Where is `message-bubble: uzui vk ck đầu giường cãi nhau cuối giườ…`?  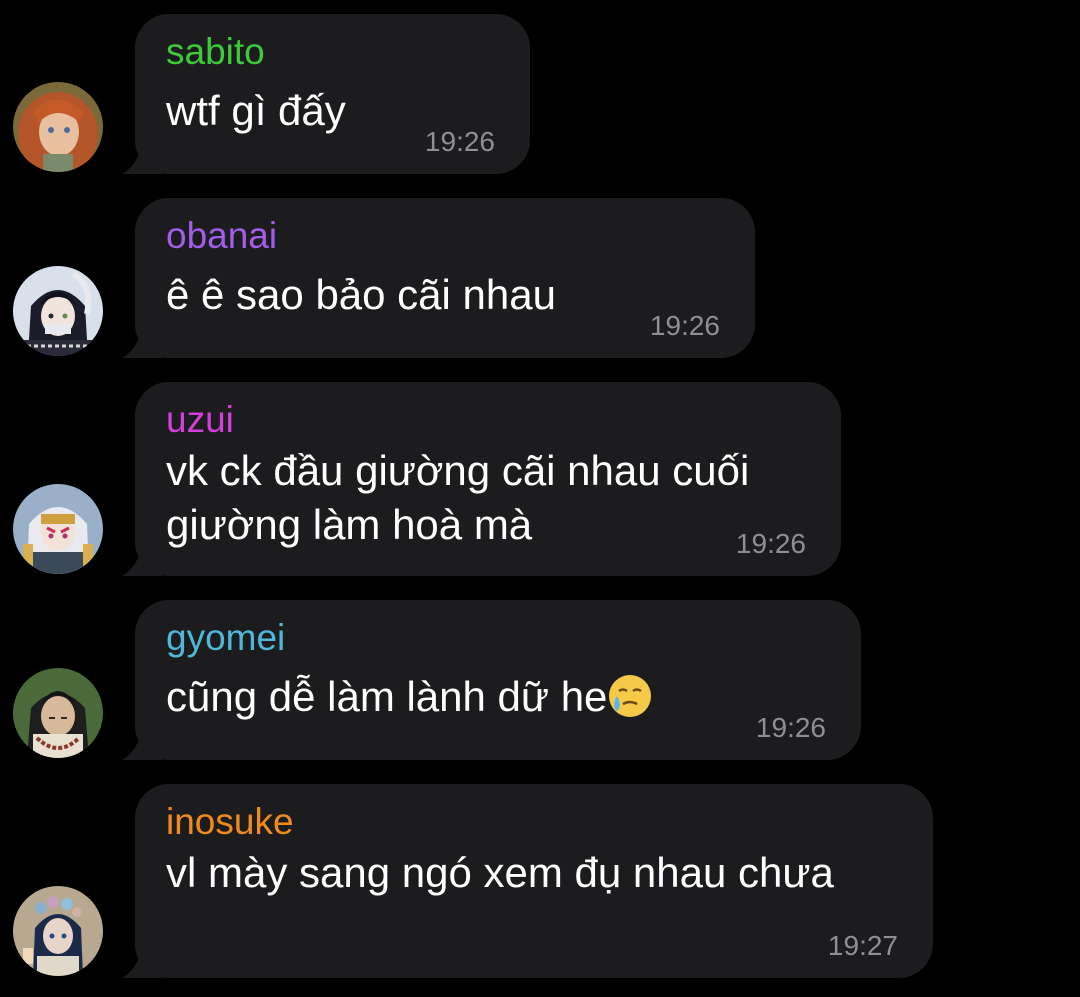 message-bubble: uzui vk ck đầu giường cãi nhau cuối giườ… is located at coordinates (488, 479).